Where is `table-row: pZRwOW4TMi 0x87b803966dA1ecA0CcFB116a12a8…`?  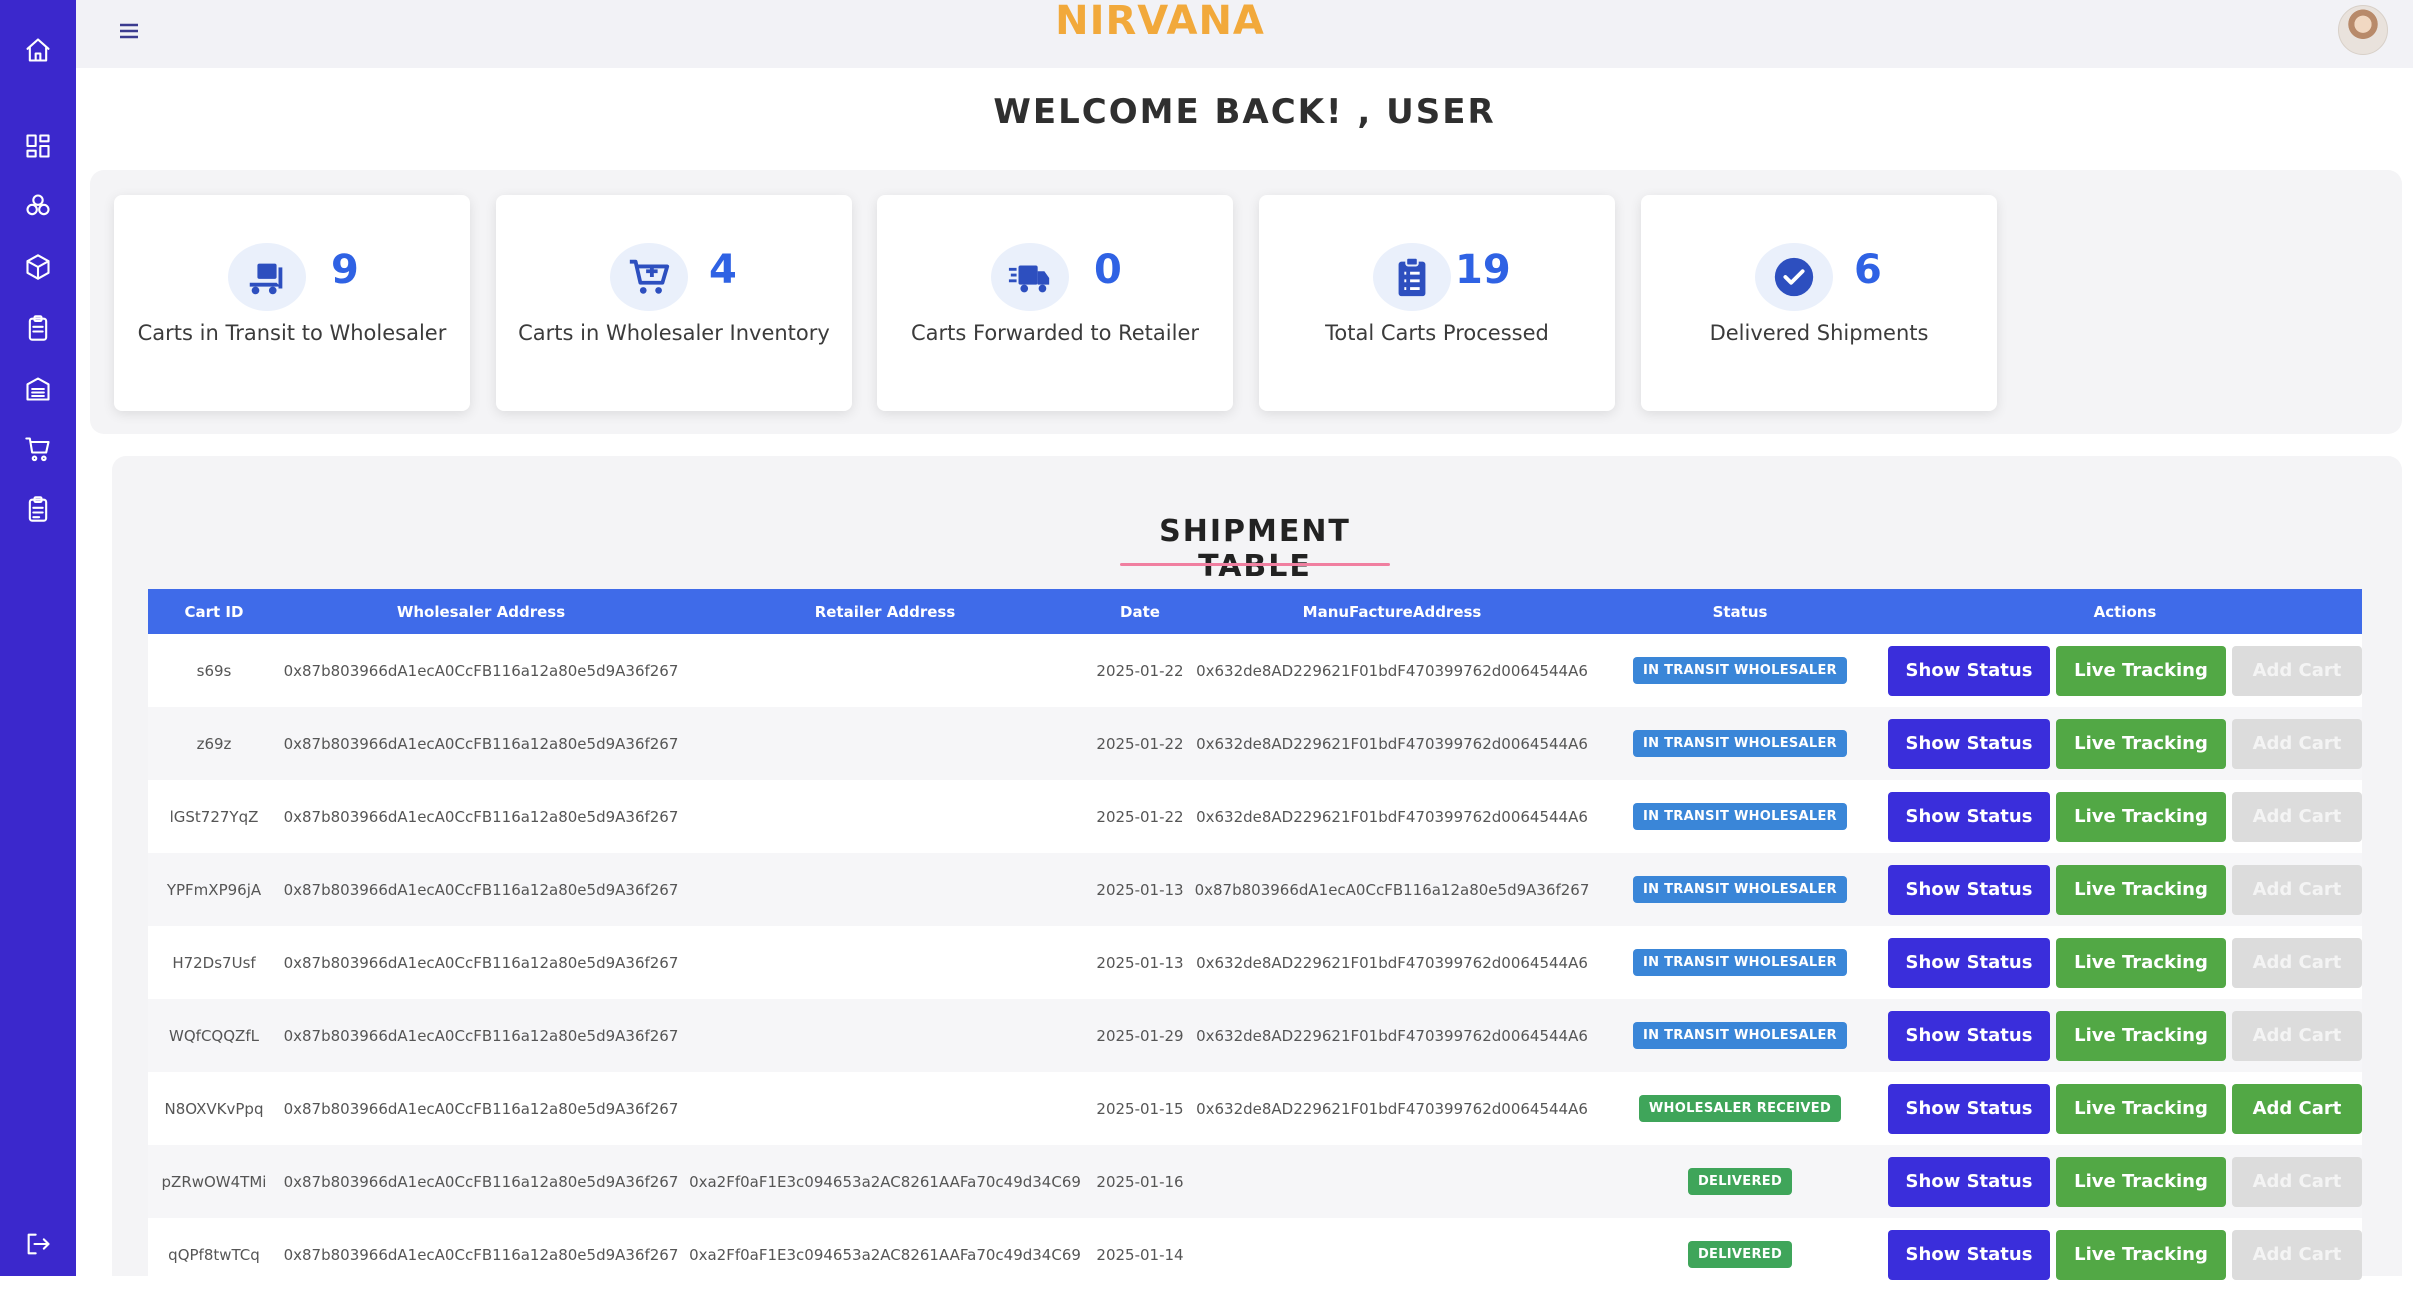 table-row: pZRwOW4TMi 0x87b803966dA1ecA0CcFB116a12a8… is located at coordinates (1255, 1181).